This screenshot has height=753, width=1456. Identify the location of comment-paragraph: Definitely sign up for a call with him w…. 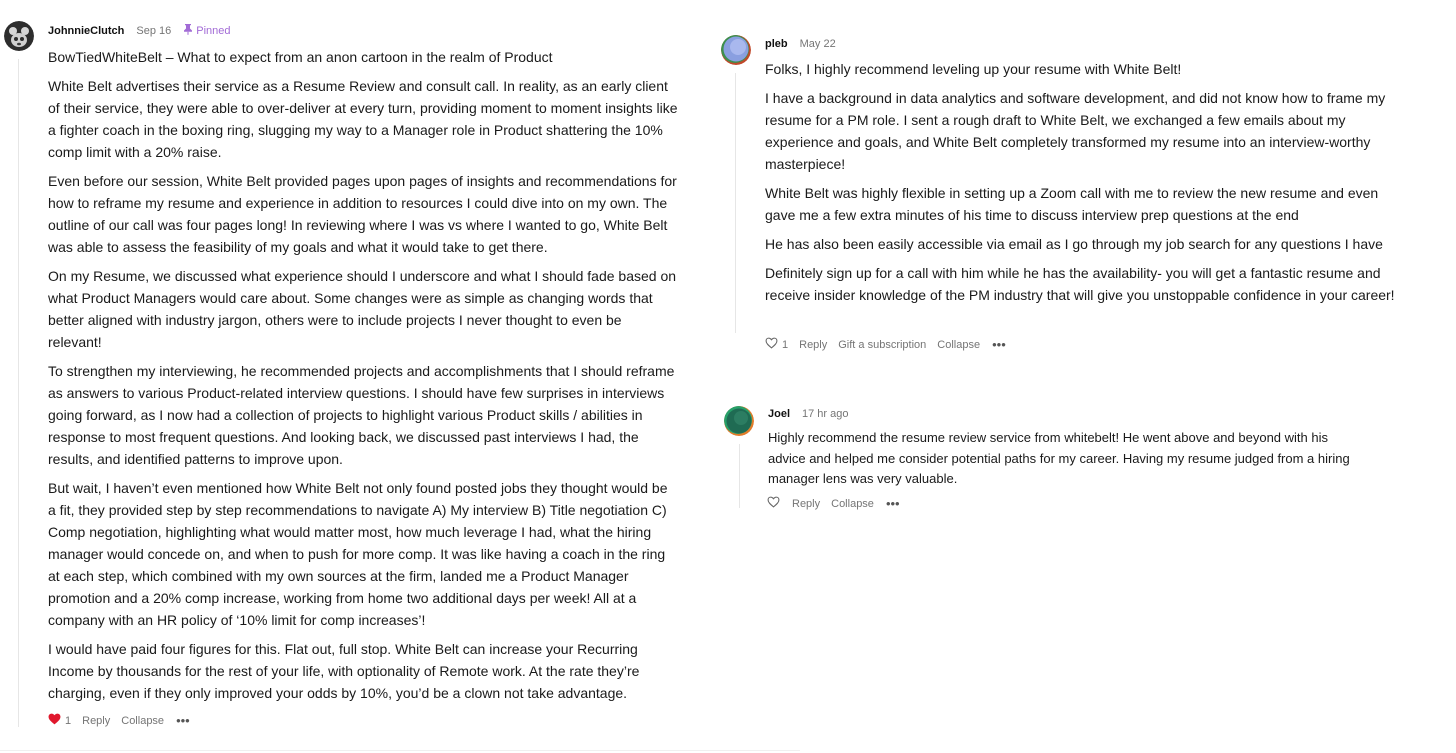
(1080, 284).